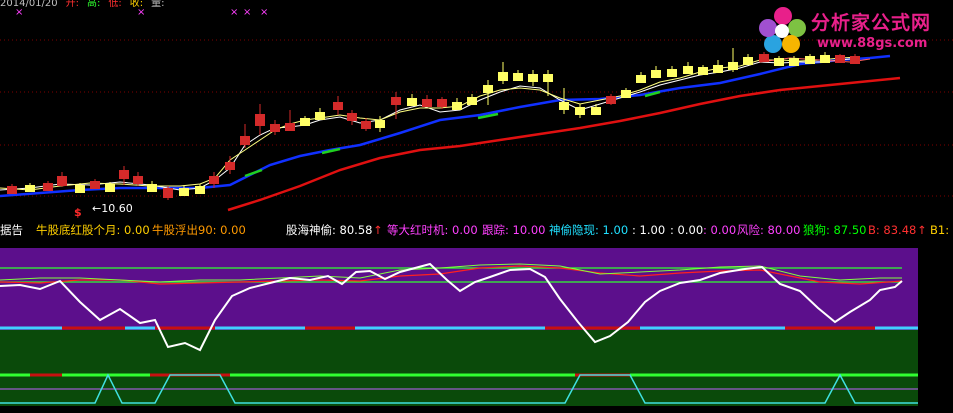 This screenshot has width=953, height=413. What do you see at coordinates (78, 212) in the screenshot?
I see `buy-signal-marker: $` at bounding box center [78, 212].